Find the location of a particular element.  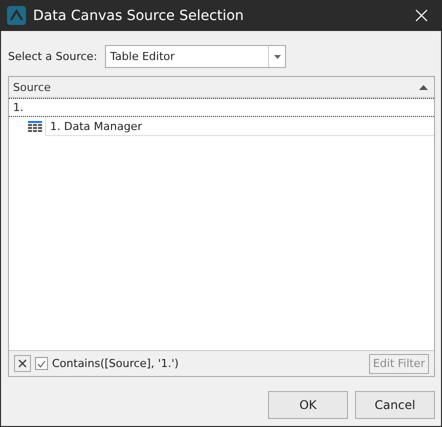

filter-expression: Contains([Source], '1.') is located at coordinates (116, 363).